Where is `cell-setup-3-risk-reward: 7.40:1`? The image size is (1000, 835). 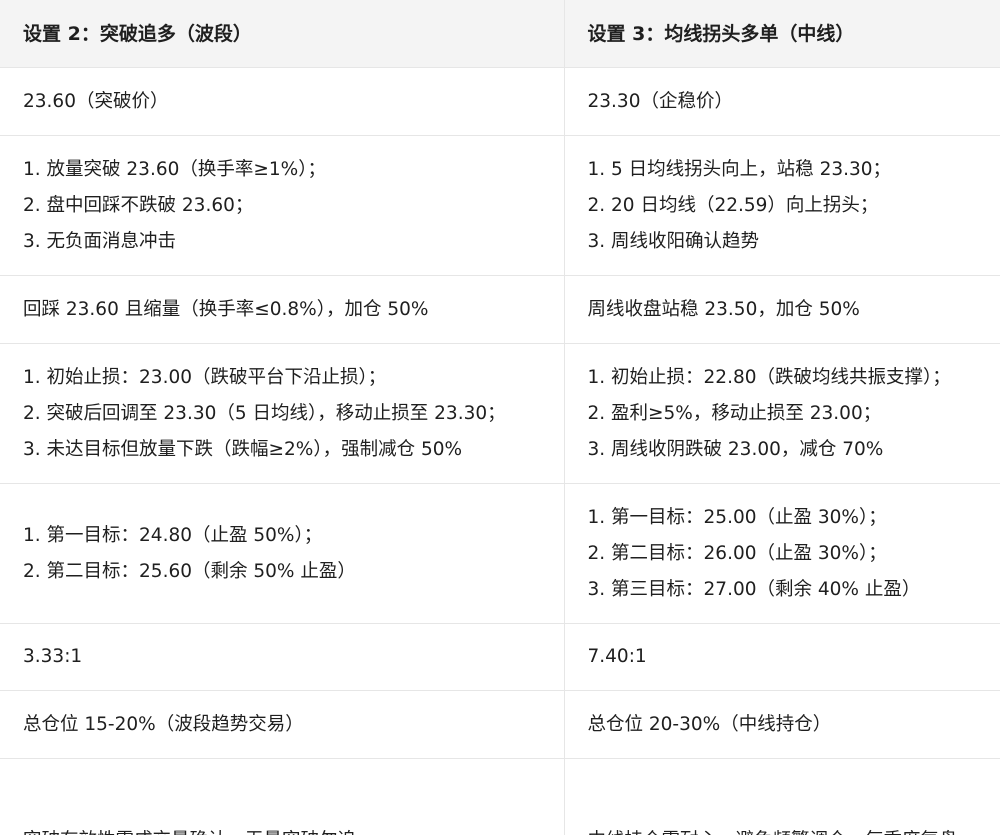
cell-setup-3-risk-reward: 7.40:1 is located at coordinates (782, 657).